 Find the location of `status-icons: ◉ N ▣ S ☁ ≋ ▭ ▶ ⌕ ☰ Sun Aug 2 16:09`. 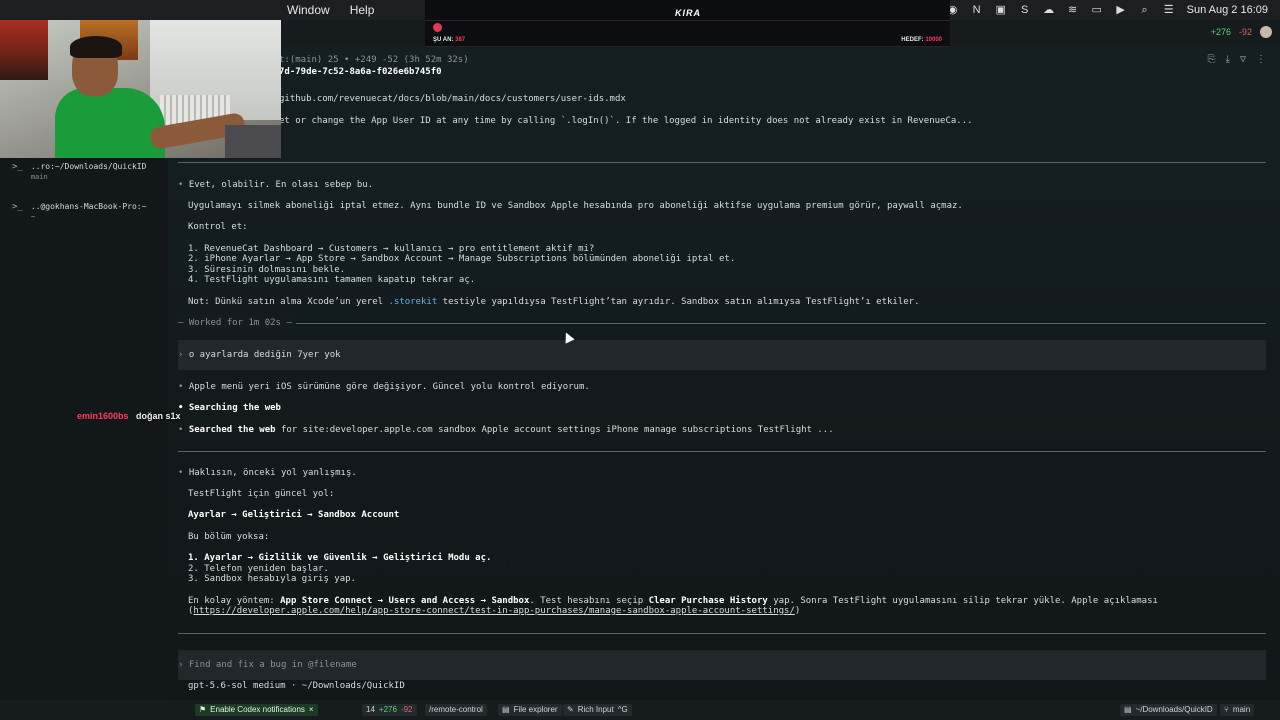

status-icons: ◉ N ▣ S ☁ ≋ ▭ ▶ ⌕ ☰ Sun Aug 2 16:09 is located at coordinates (1092, 10).